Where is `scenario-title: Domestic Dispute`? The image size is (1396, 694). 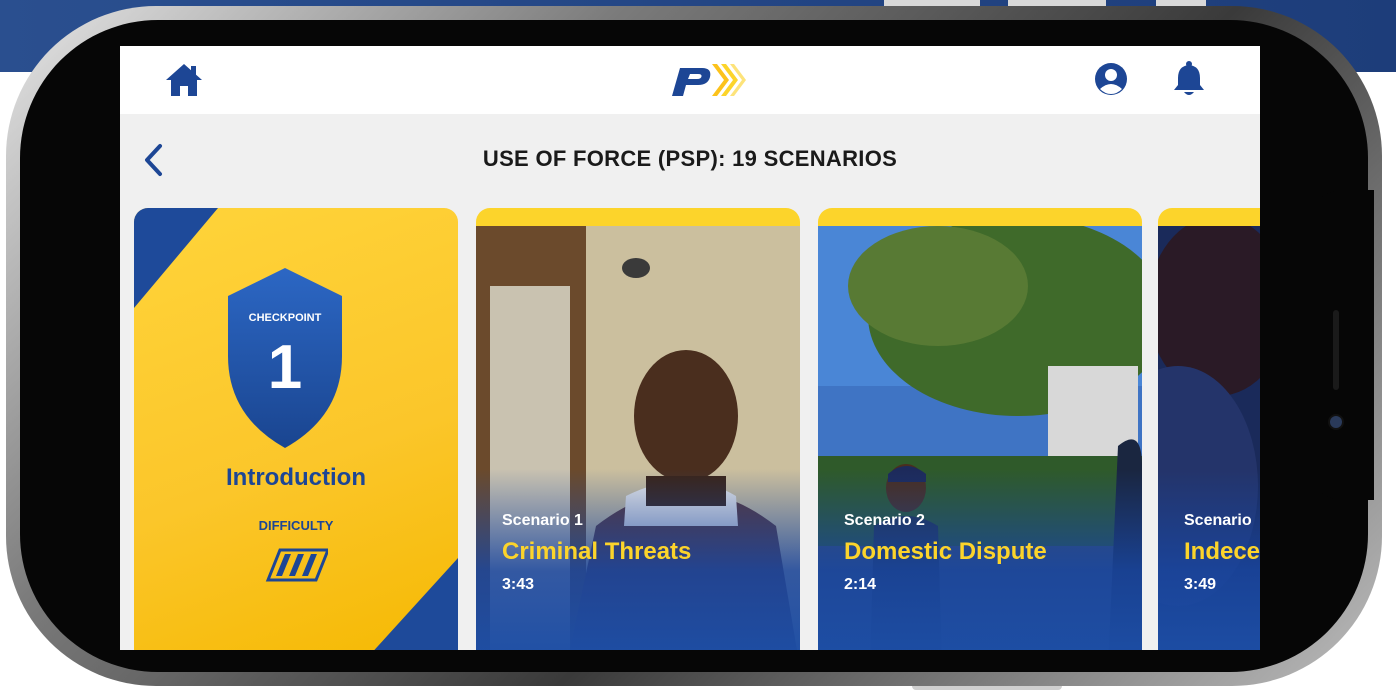
scenario-title: Domestic Dispute is located at coordinates (945, 551).